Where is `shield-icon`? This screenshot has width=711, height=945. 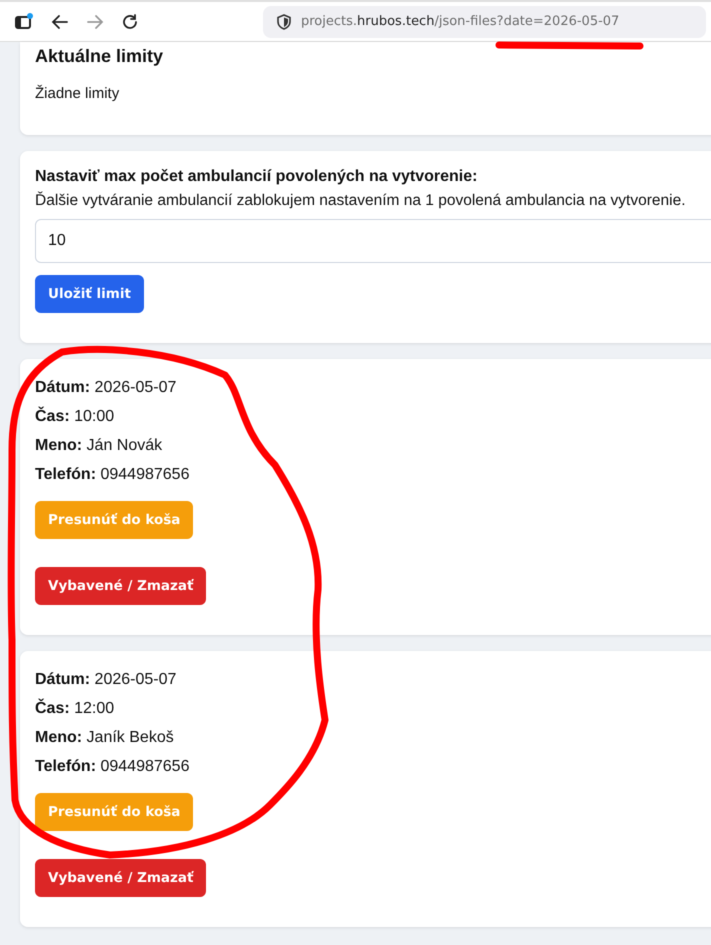
shield-icon is located at coordinates (284, 22).